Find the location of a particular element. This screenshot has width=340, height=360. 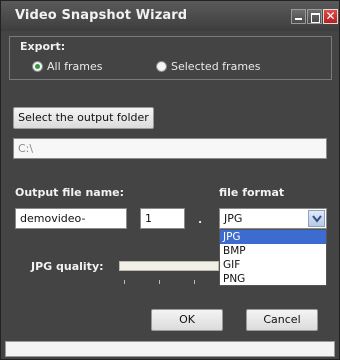

title-bar: Video Snapshot Wizard ✕ is located at coordinates (170, 16).